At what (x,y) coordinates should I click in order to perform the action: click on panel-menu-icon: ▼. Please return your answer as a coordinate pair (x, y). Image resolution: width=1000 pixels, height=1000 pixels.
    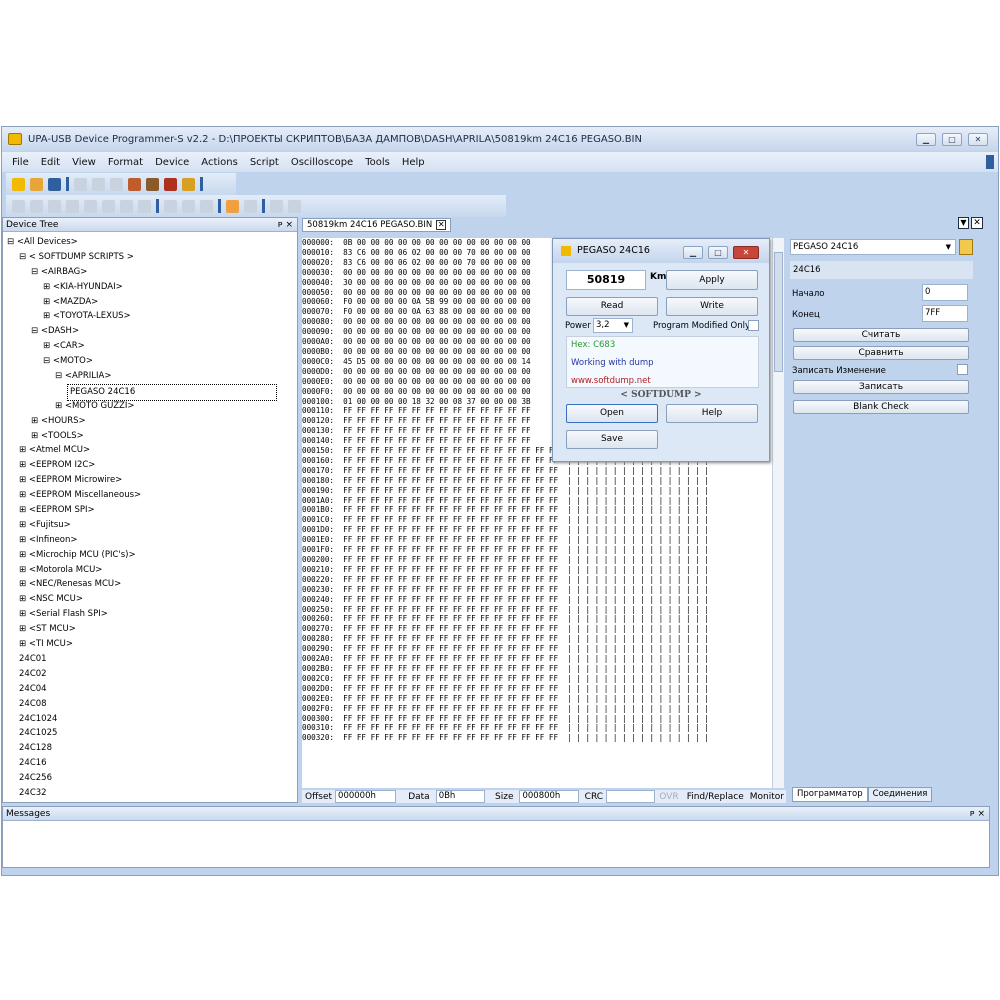
    Looking at the image, I should click on (963, 223).